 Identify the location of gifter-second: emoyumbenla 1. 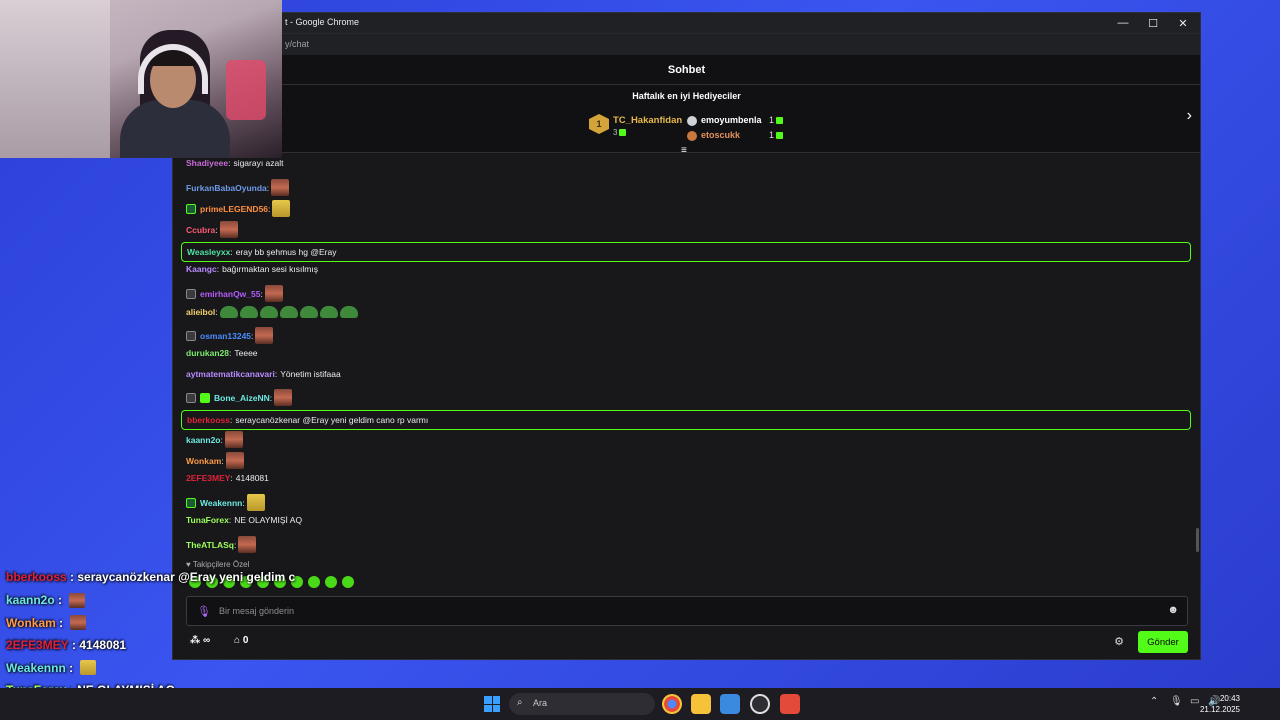
(735, 120).